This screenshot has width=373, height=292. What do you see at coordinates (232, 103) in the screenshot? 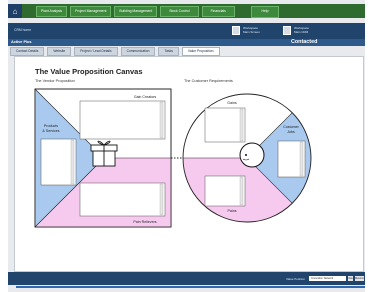
I see `gains-label: Gains` at bounding box center [232, 103].